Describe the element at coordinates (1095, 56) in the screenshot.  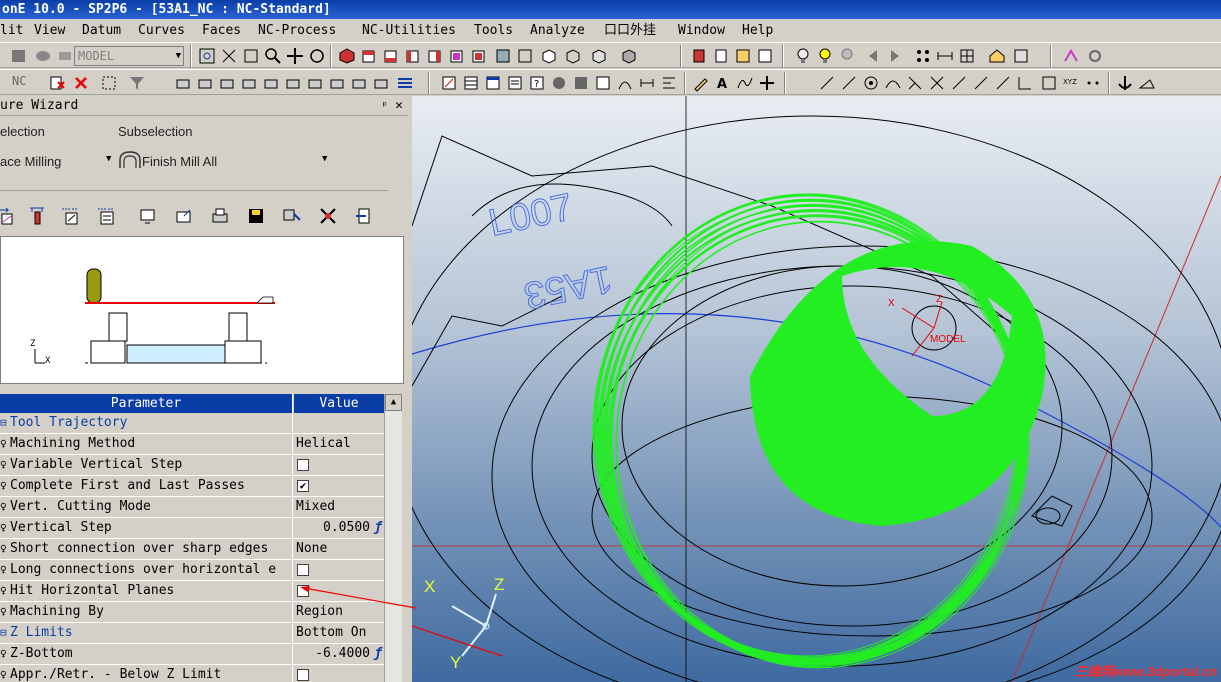
I see `settings-icon` at that location.